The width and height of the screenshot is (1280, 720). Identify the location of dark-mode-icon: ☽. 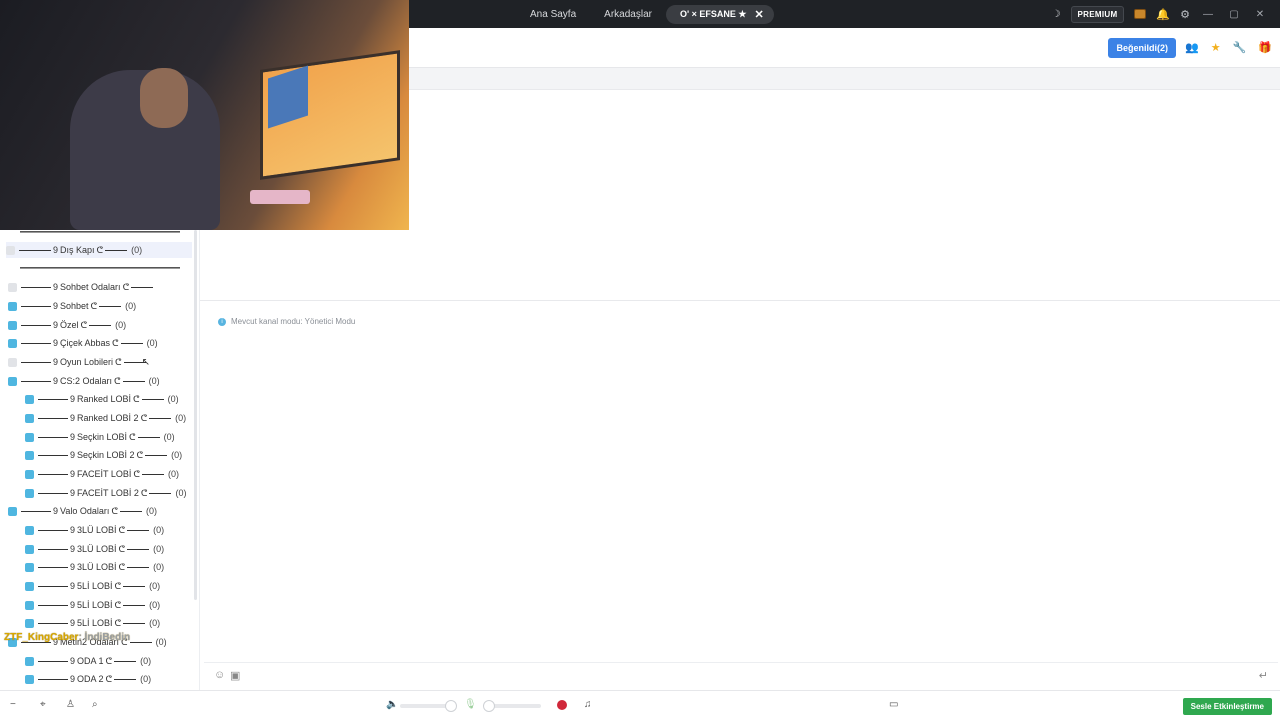
(1056, 14).